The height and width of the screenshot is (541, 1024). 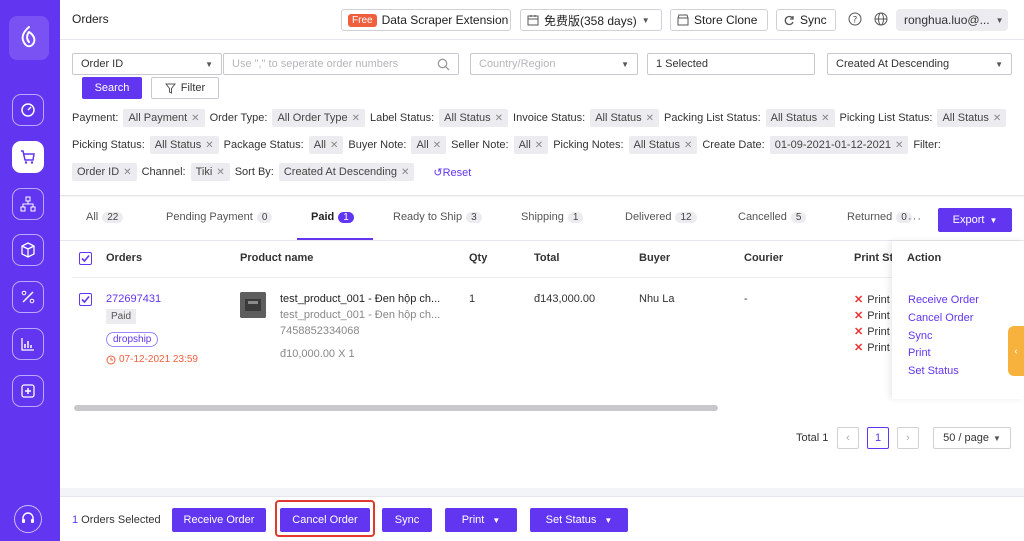 I want to click on country-select: Country/Region ▼, so click(x=554, y=64).